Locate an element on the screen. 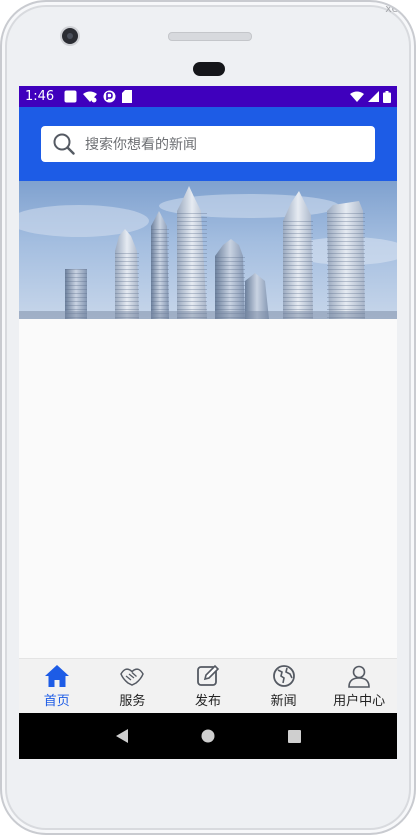  status-time: 1:46 is located at coordinates (40, 96).